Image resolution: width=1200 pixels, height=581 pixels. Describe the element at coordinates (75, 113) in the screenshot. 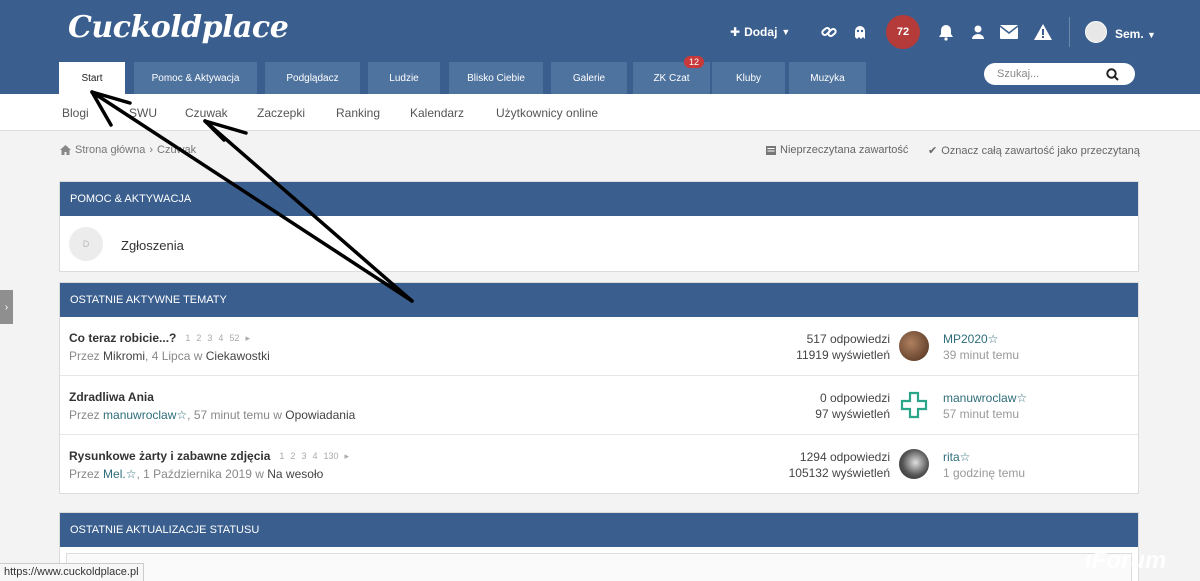

I see `subnav-blogi: Blogi` at that location.